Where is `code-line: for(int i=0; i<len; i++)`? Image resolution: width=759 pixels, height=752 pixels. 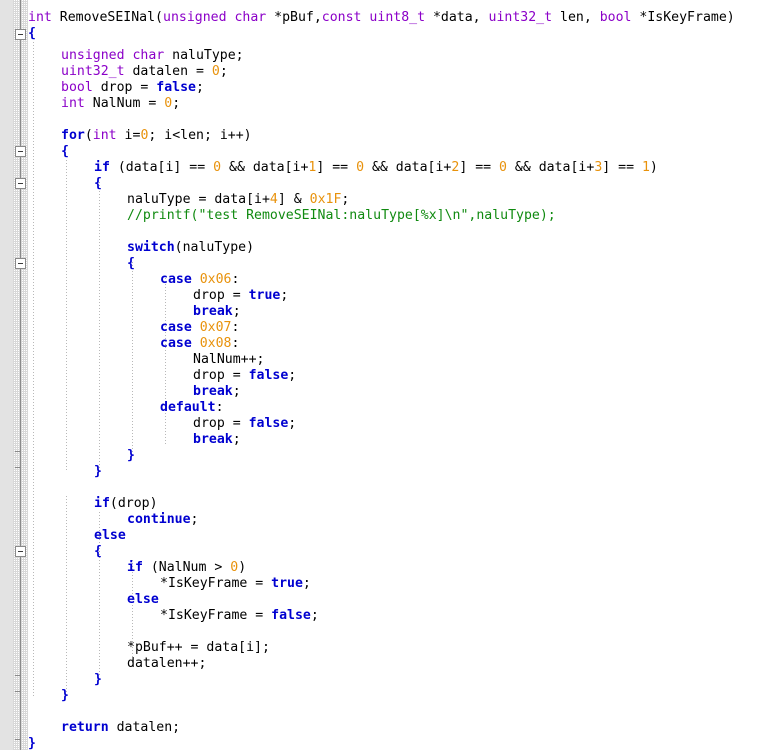
code-line: for(int i=0; i<len; i++) is located at coordinates (156, 136).